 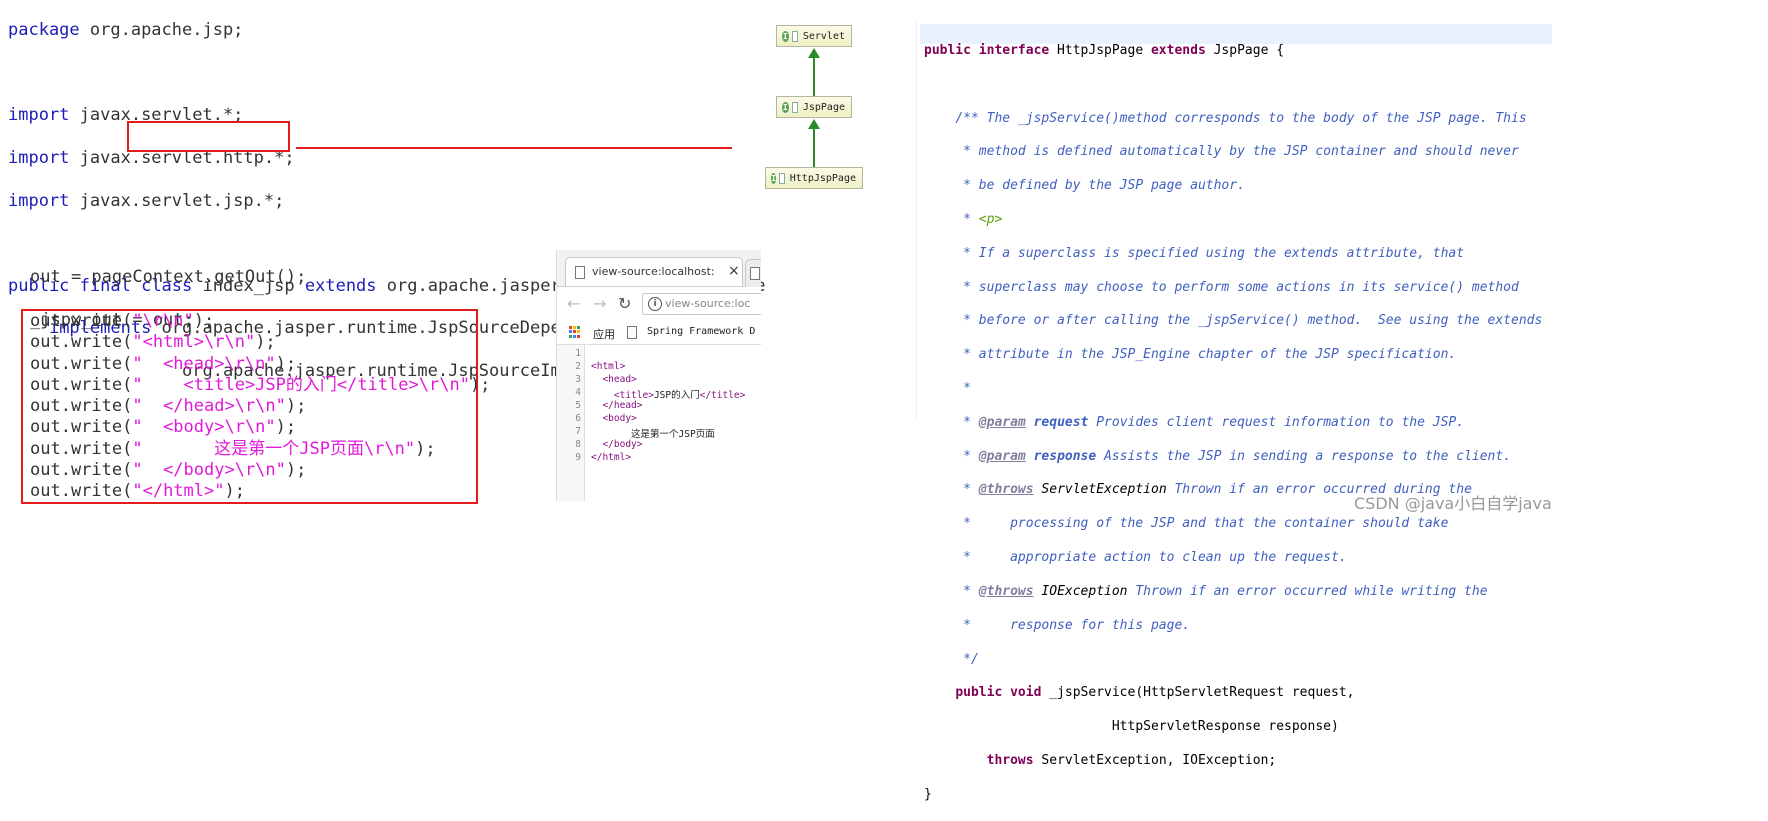 I want to click on close-icon: ×, so click(x=734, y=271).